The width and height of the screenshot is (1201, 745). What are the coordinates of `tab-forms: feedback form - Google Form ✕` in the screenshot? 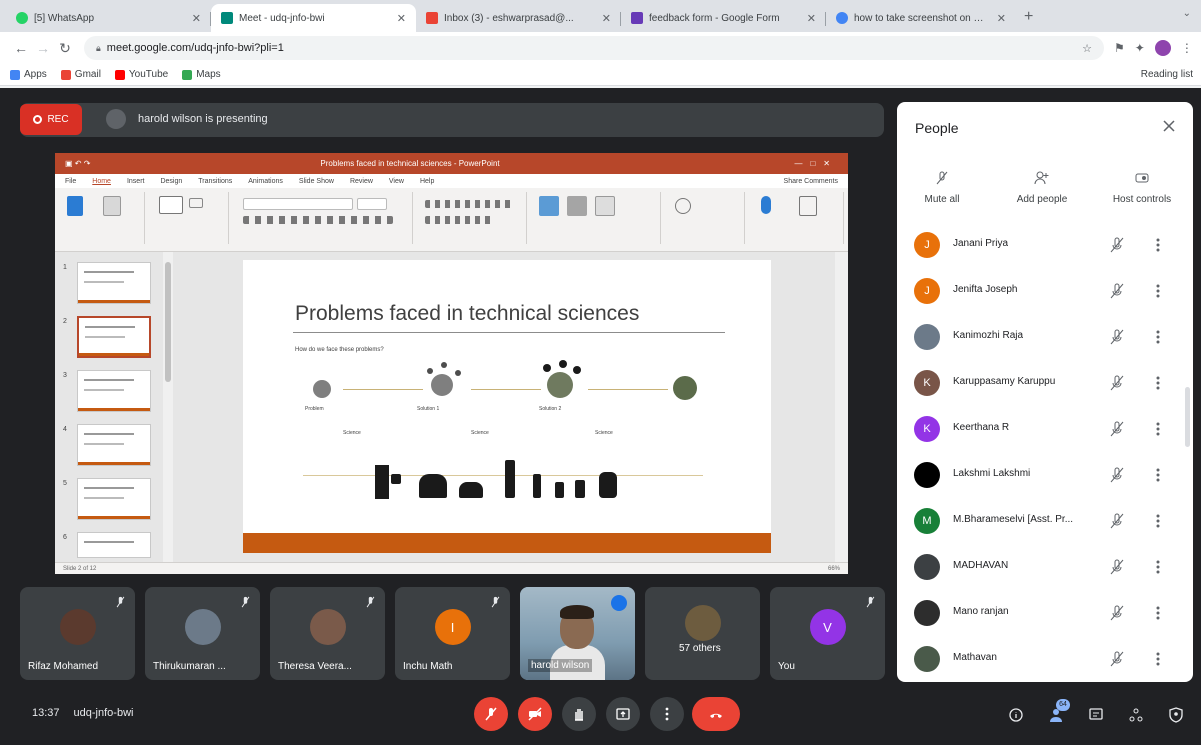 It's located at (723, 18).